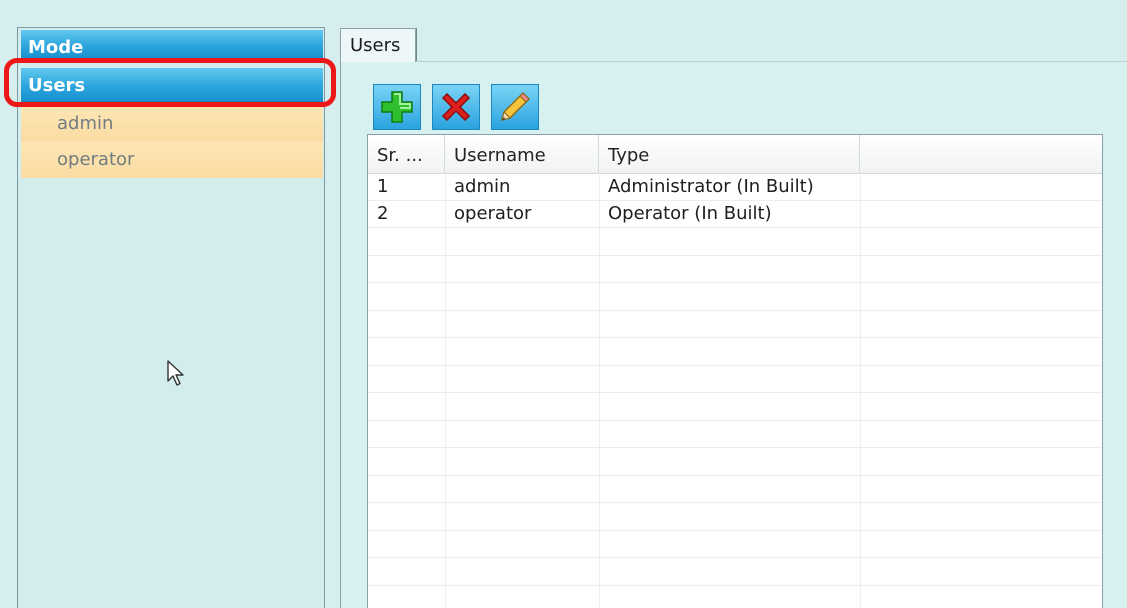  I want to click on nav-item-label: operator, so click(96, 159).